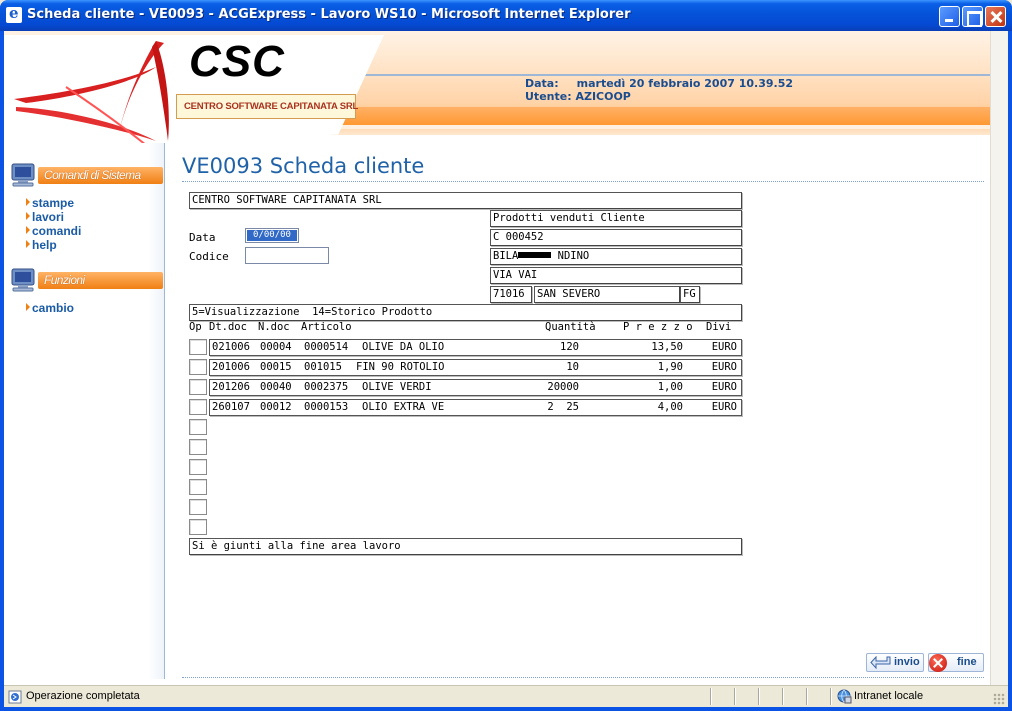 The height and width of the screenshot is (711, 1012). I want to click on functions-title: Funzioni, so click(64, 280).